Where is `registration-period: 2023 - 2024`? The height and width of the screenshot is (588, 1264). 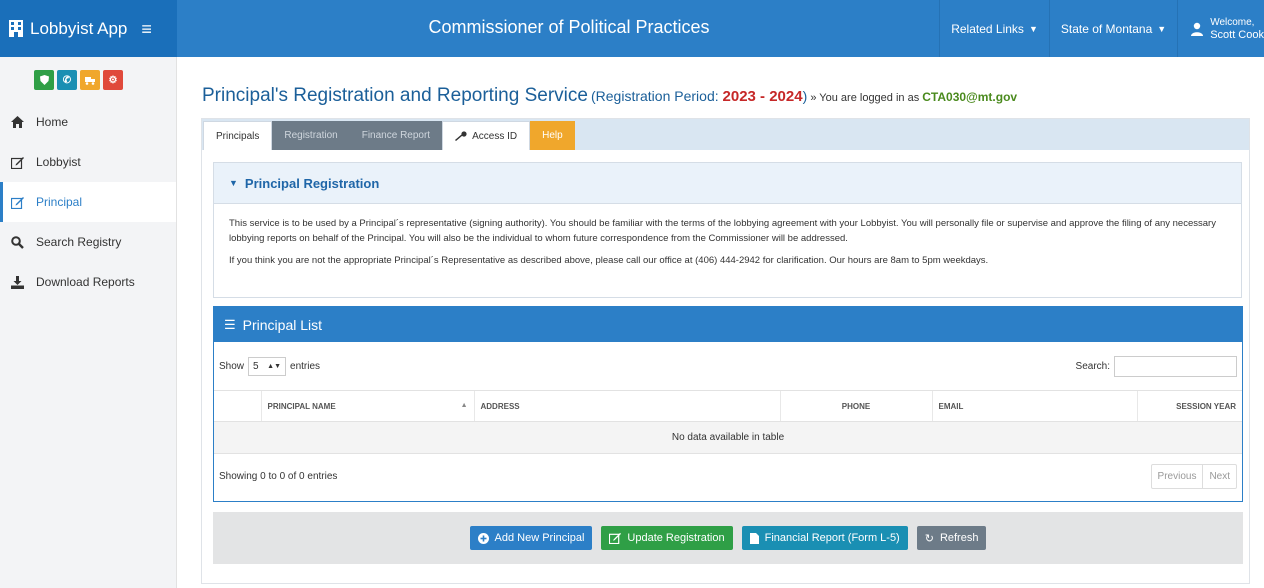
registration-period: 2023 - 2024 is located at coordinates (762, 96).